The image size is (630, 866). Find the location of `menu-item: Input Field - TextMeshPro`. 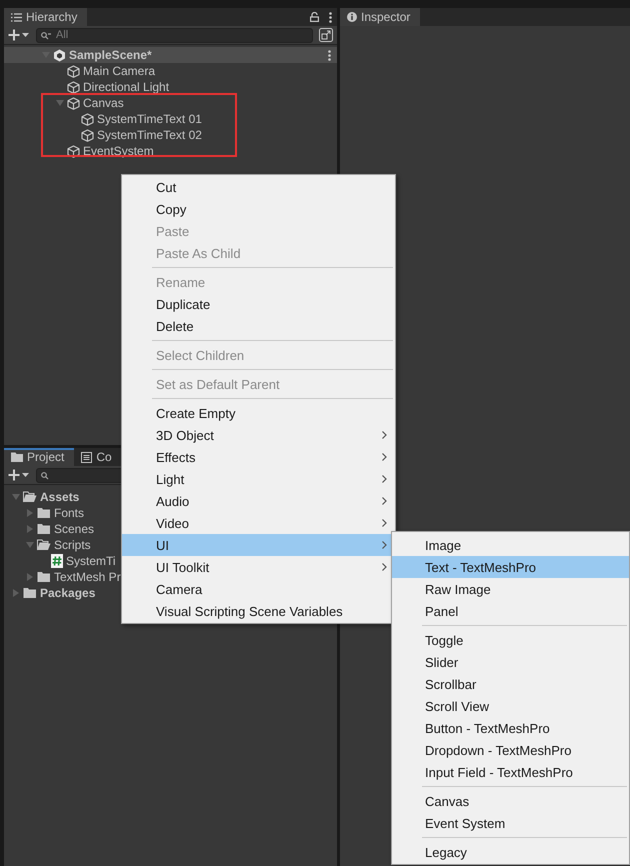

menu-item: Input Field - TextMeshPro is located at coordinates (510, 772).